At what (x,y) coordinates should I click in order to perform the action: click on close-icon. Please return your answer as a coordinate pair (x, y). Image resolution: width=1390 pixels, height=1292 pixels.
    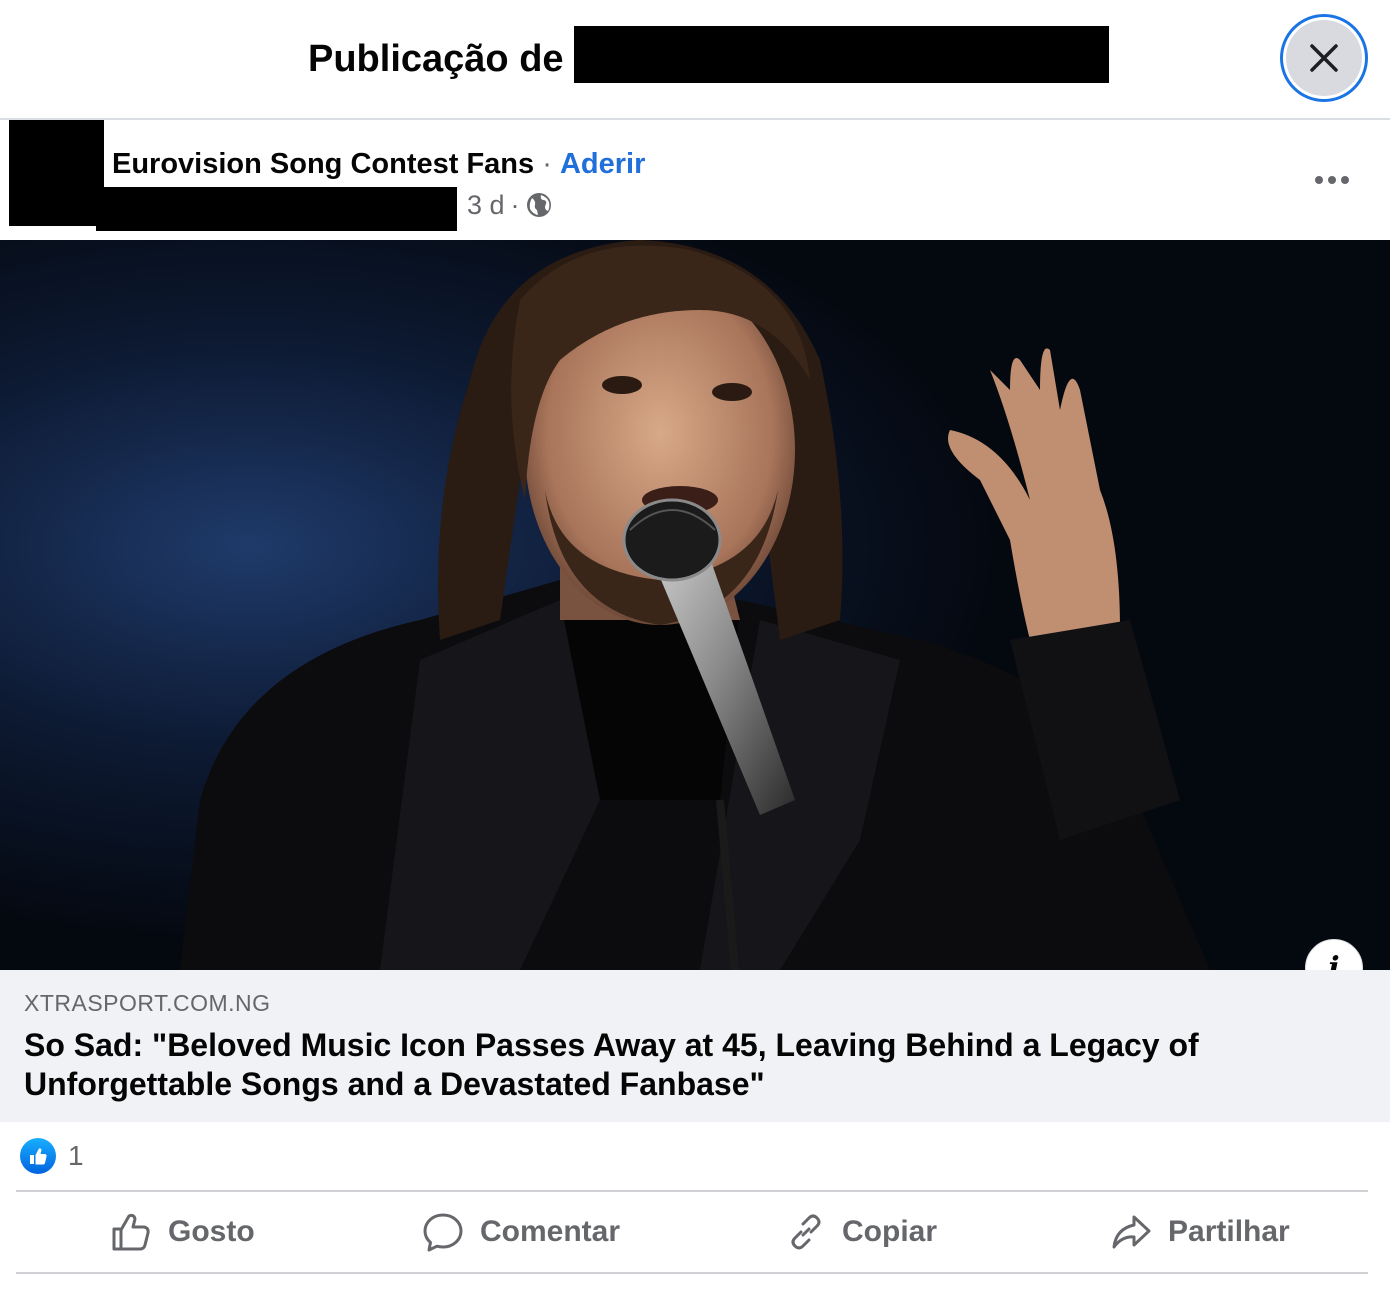
    Looking at the image, I should click on (1324, 58).